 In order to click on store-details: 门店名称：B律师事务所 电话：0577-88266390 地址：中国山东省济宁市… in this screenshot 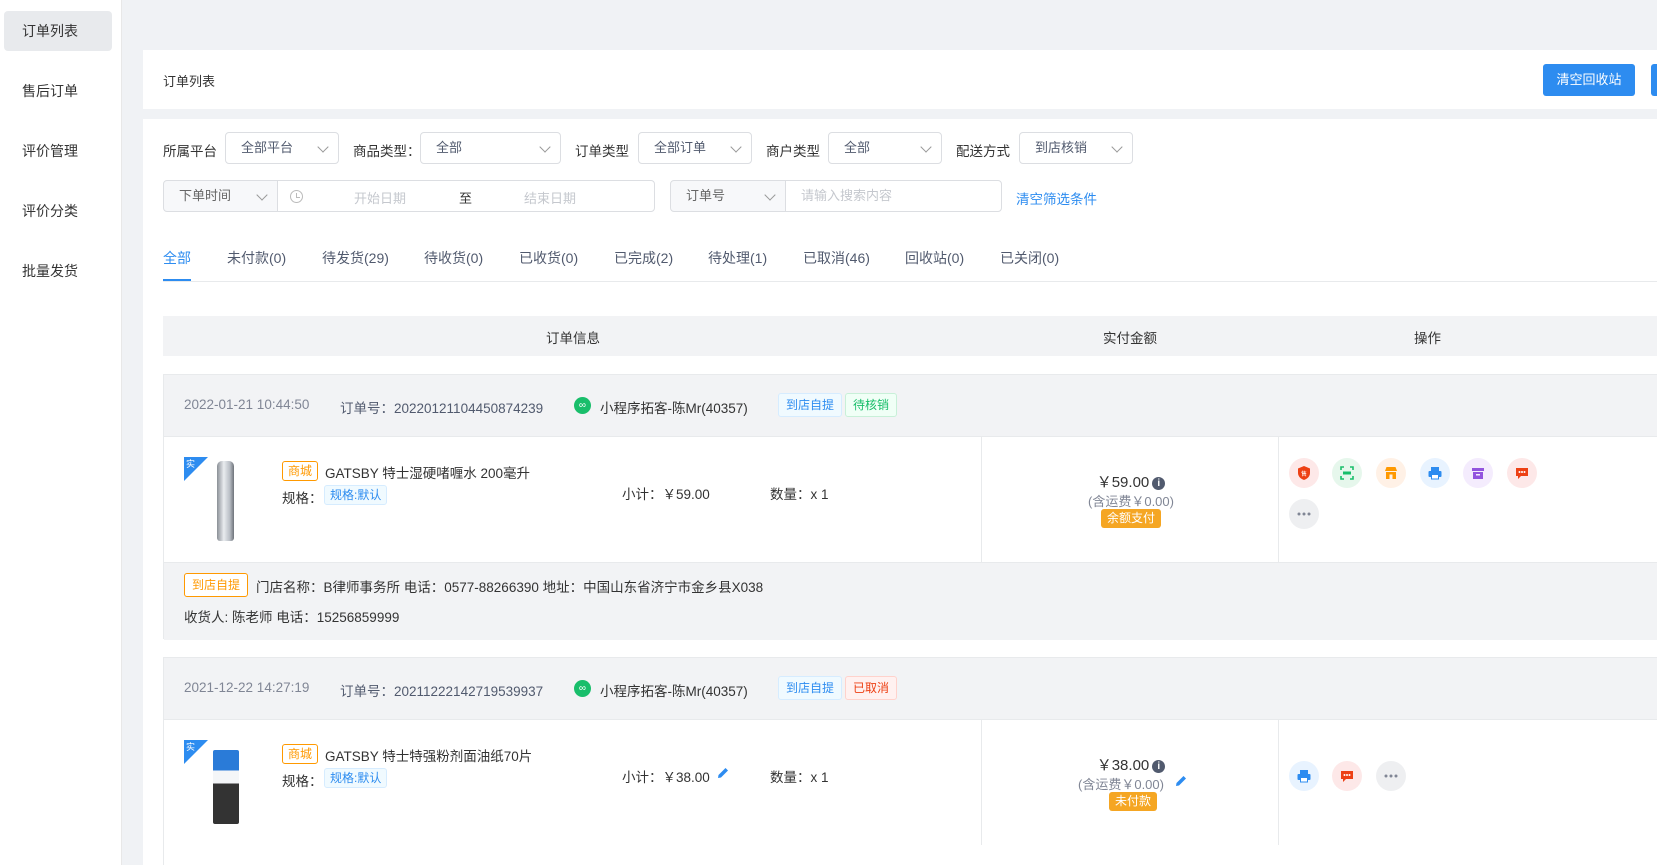, I will do `click(510, 587)`.